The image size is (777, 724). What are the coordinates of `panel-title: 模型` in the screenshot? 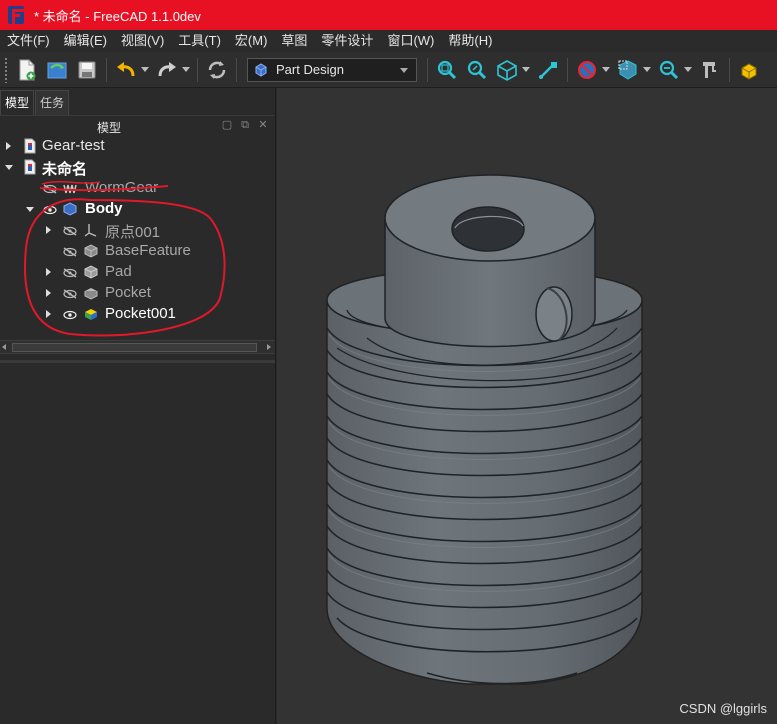 It's located at (109, 128).